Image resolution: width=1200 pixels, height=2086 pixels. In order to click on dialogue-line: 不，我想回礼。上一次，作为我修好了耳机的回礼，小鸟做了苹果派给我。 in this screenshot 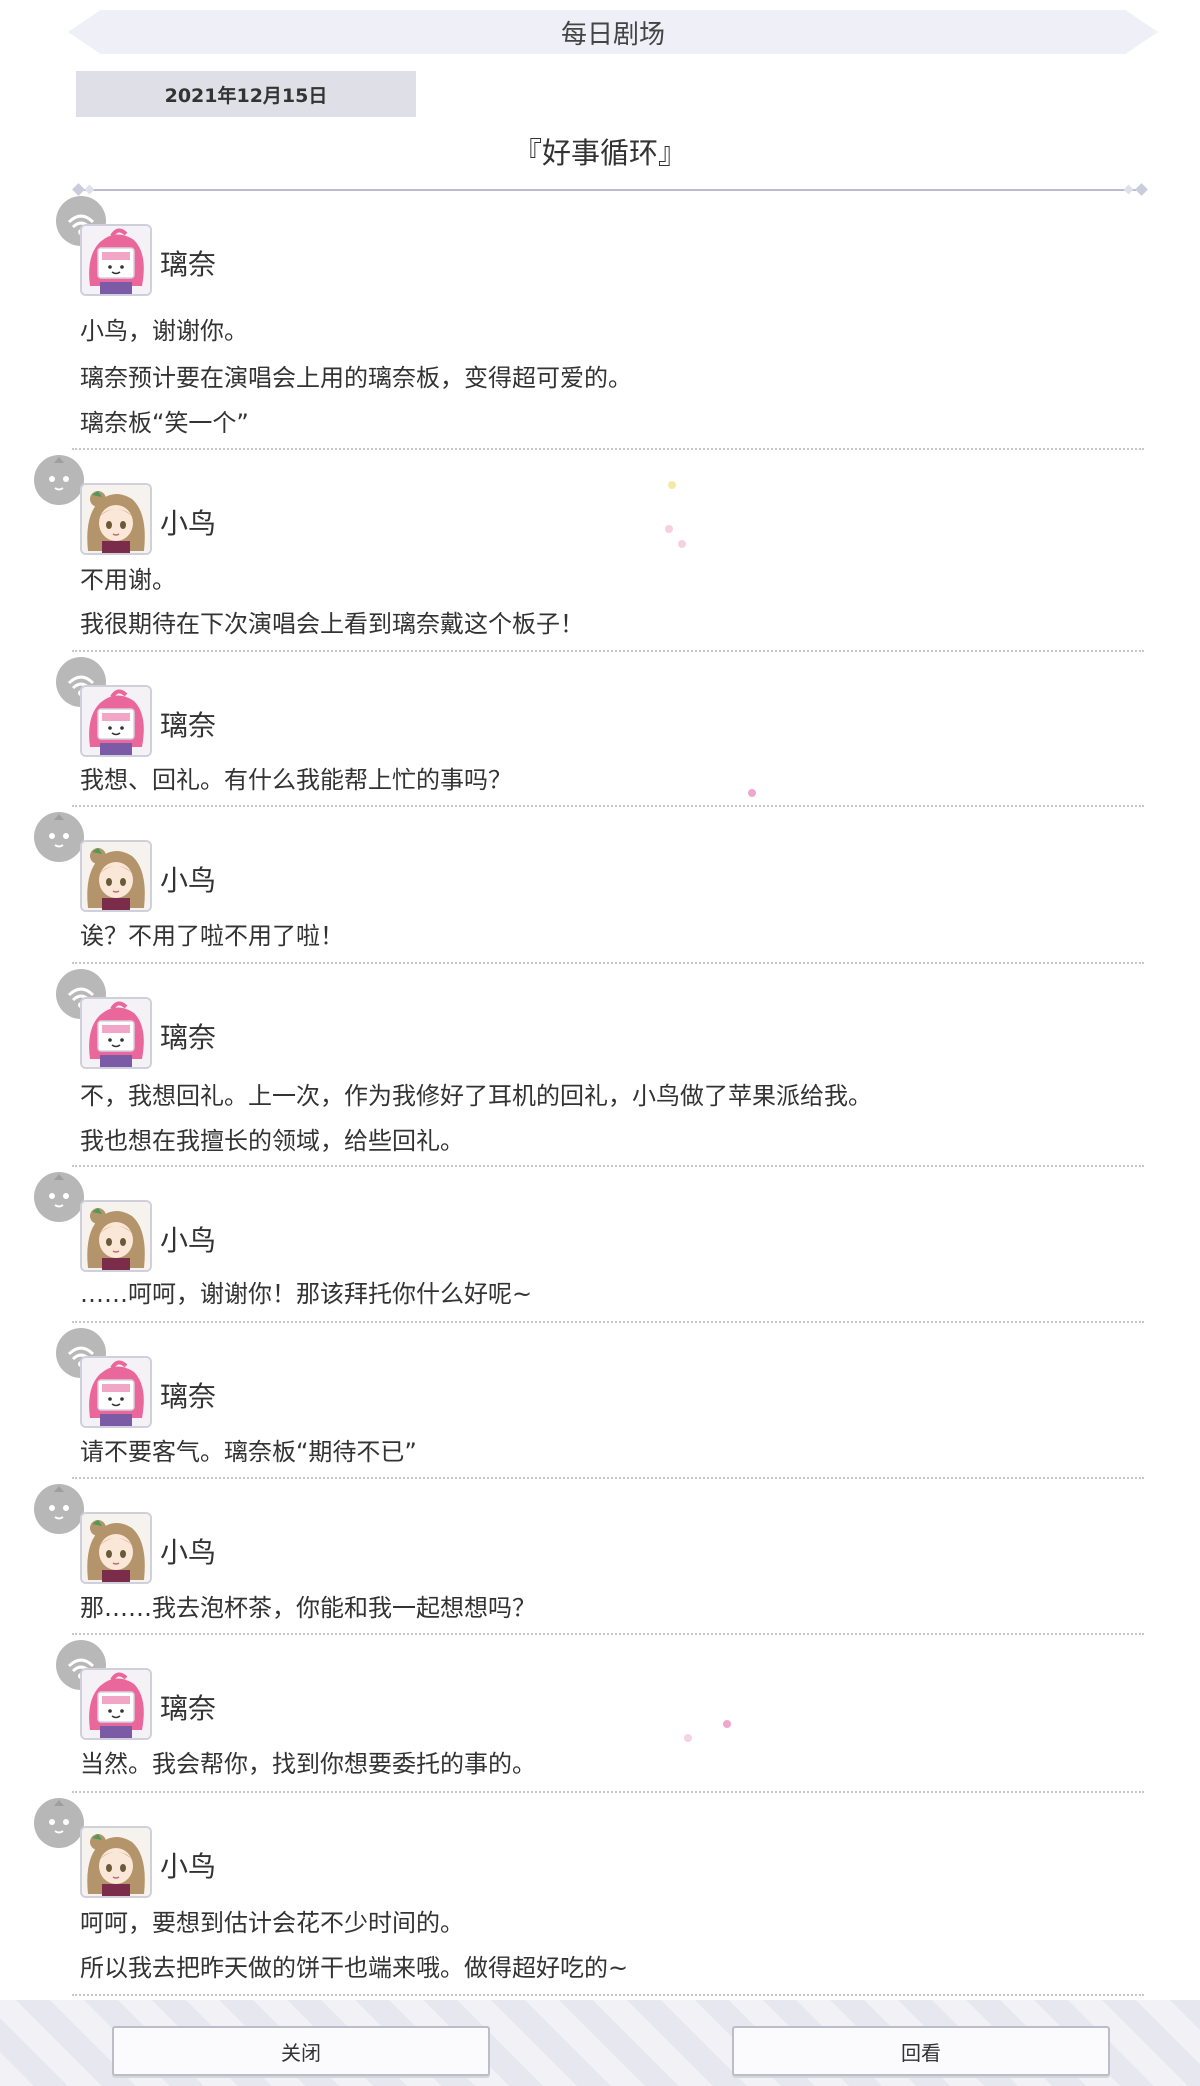, I will do `click(476, 1096)`.